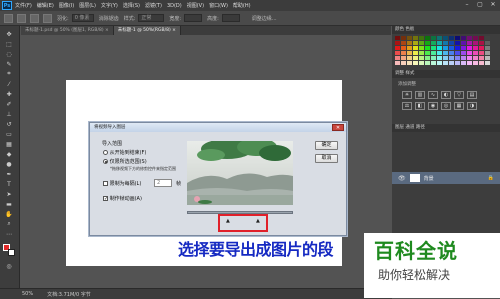 Image resolution: width=500 pixels, height=299 pixels. I want to click on frame-animation-checkbox: ✓ 制作帧动画(A), so click(122, 198).